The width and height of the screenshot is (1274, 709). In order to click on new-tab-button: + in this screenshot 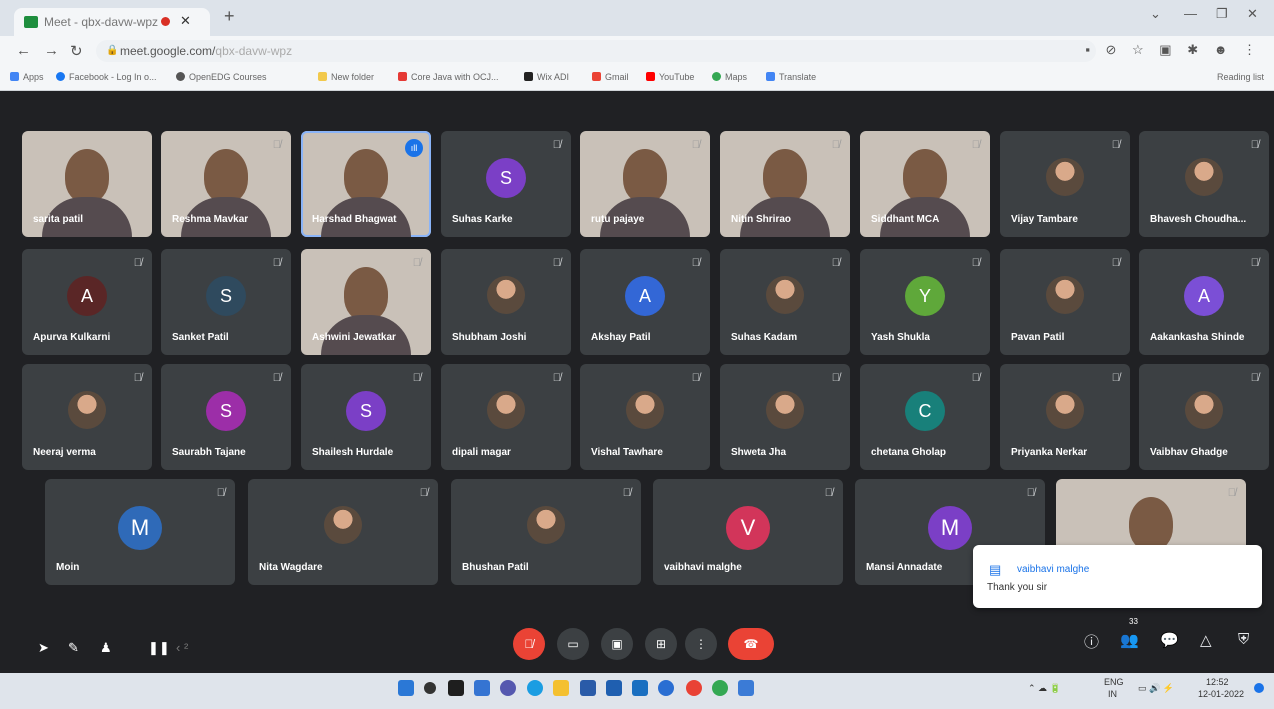, I will do `click(229, 16)`.